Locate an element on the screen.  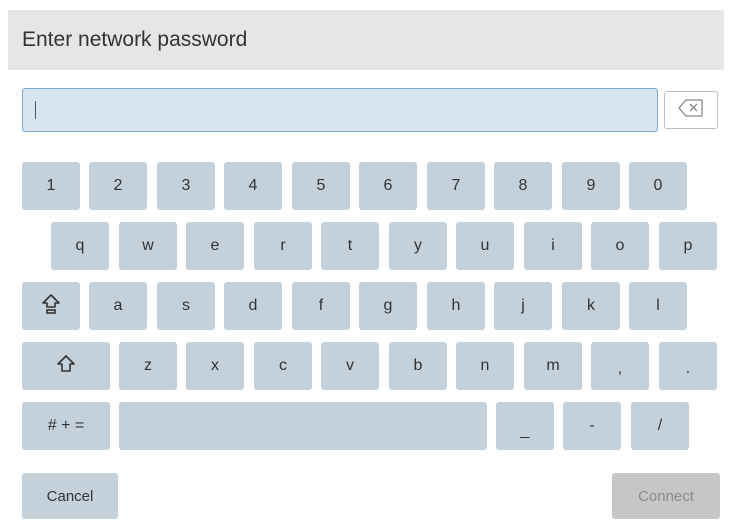
key-y: y is located at coordinates (418, 246).